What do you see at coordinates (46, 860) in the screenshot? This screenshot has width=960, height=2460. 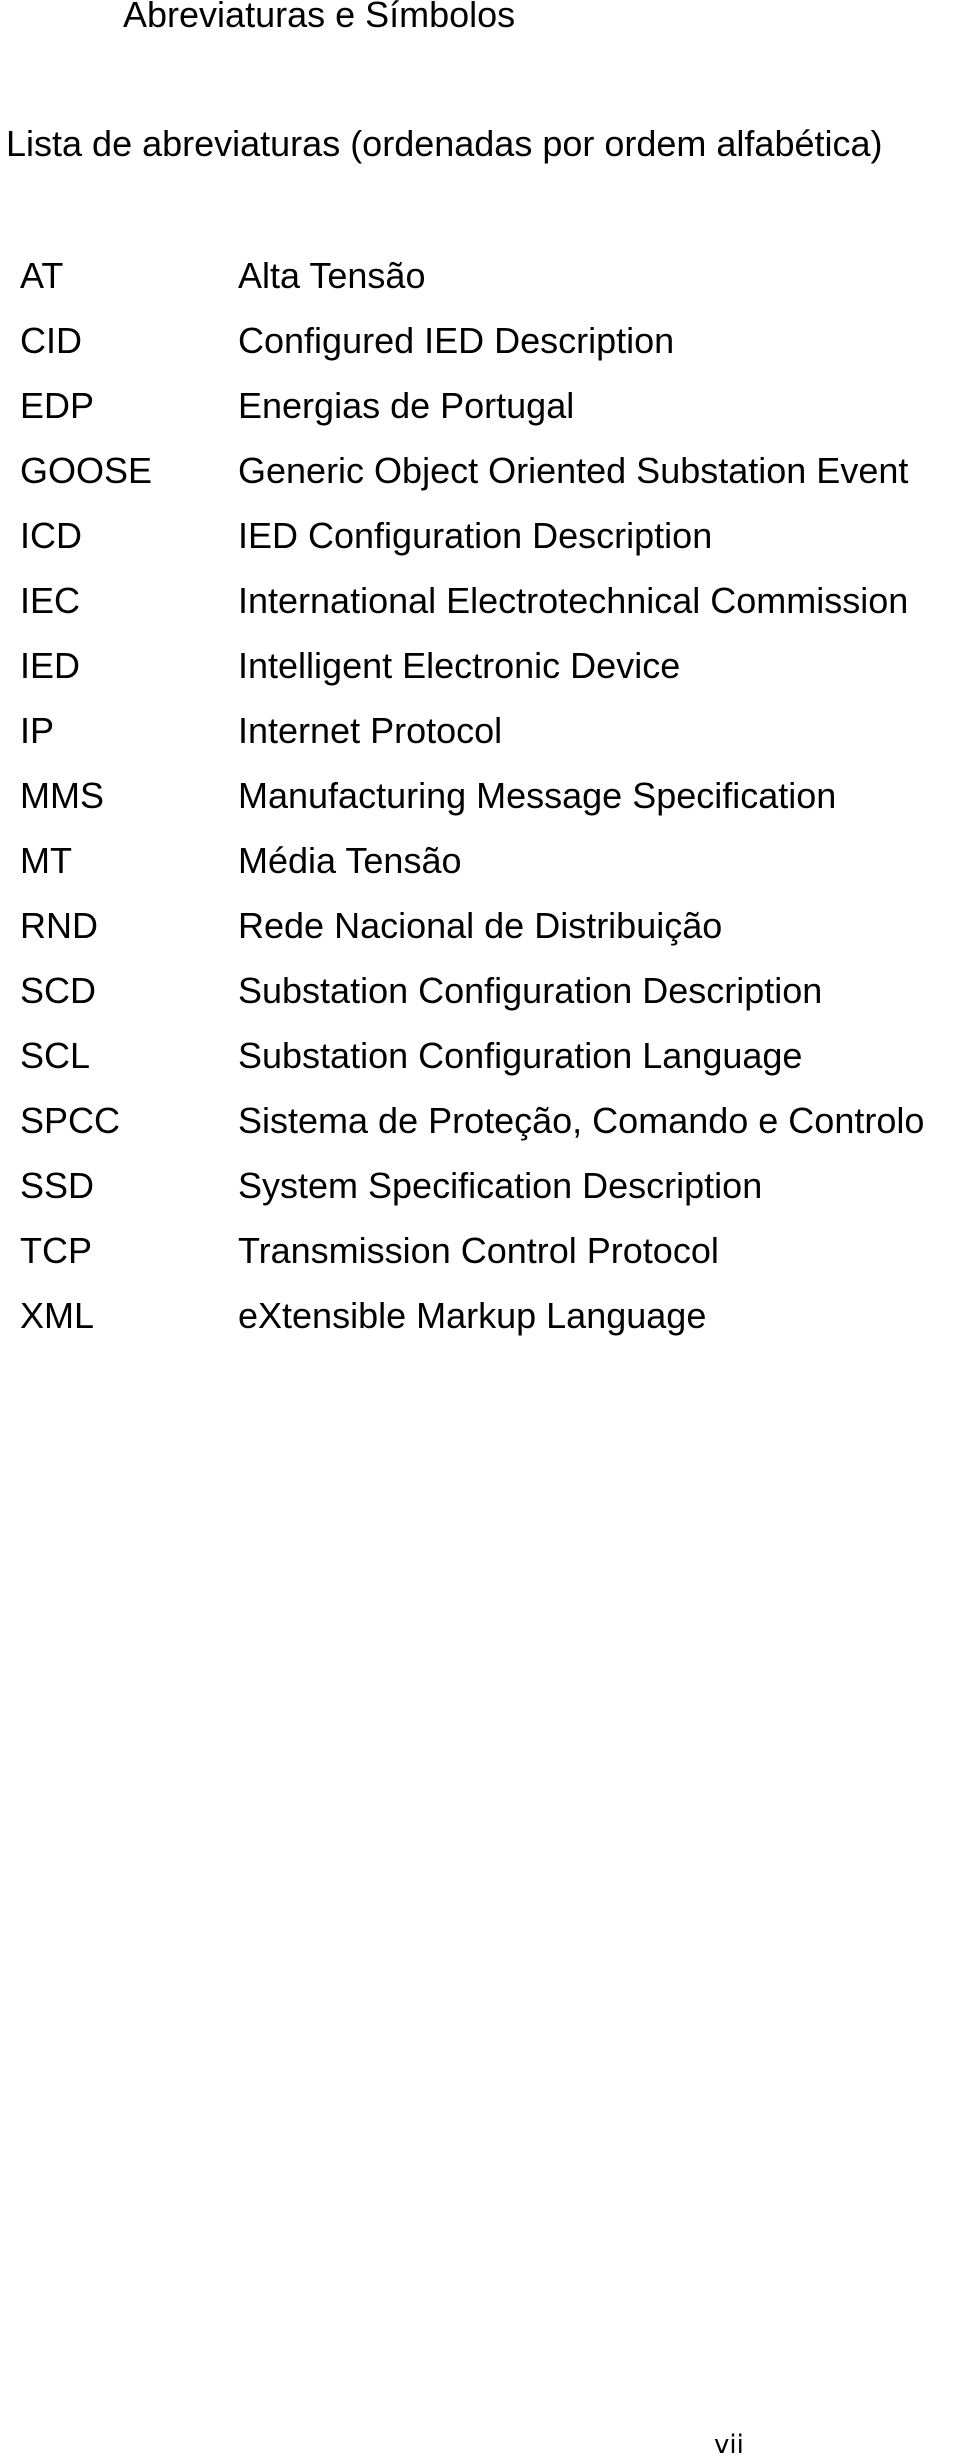 I see `abbreviation: MT` at bounding box center [46, 860].